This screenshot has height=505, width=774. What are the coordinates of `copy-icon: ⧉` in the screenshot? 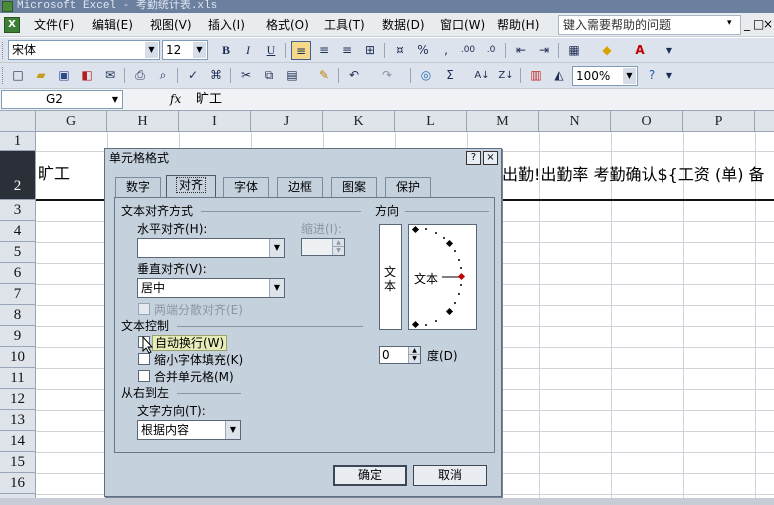 It's located at (269, 75).